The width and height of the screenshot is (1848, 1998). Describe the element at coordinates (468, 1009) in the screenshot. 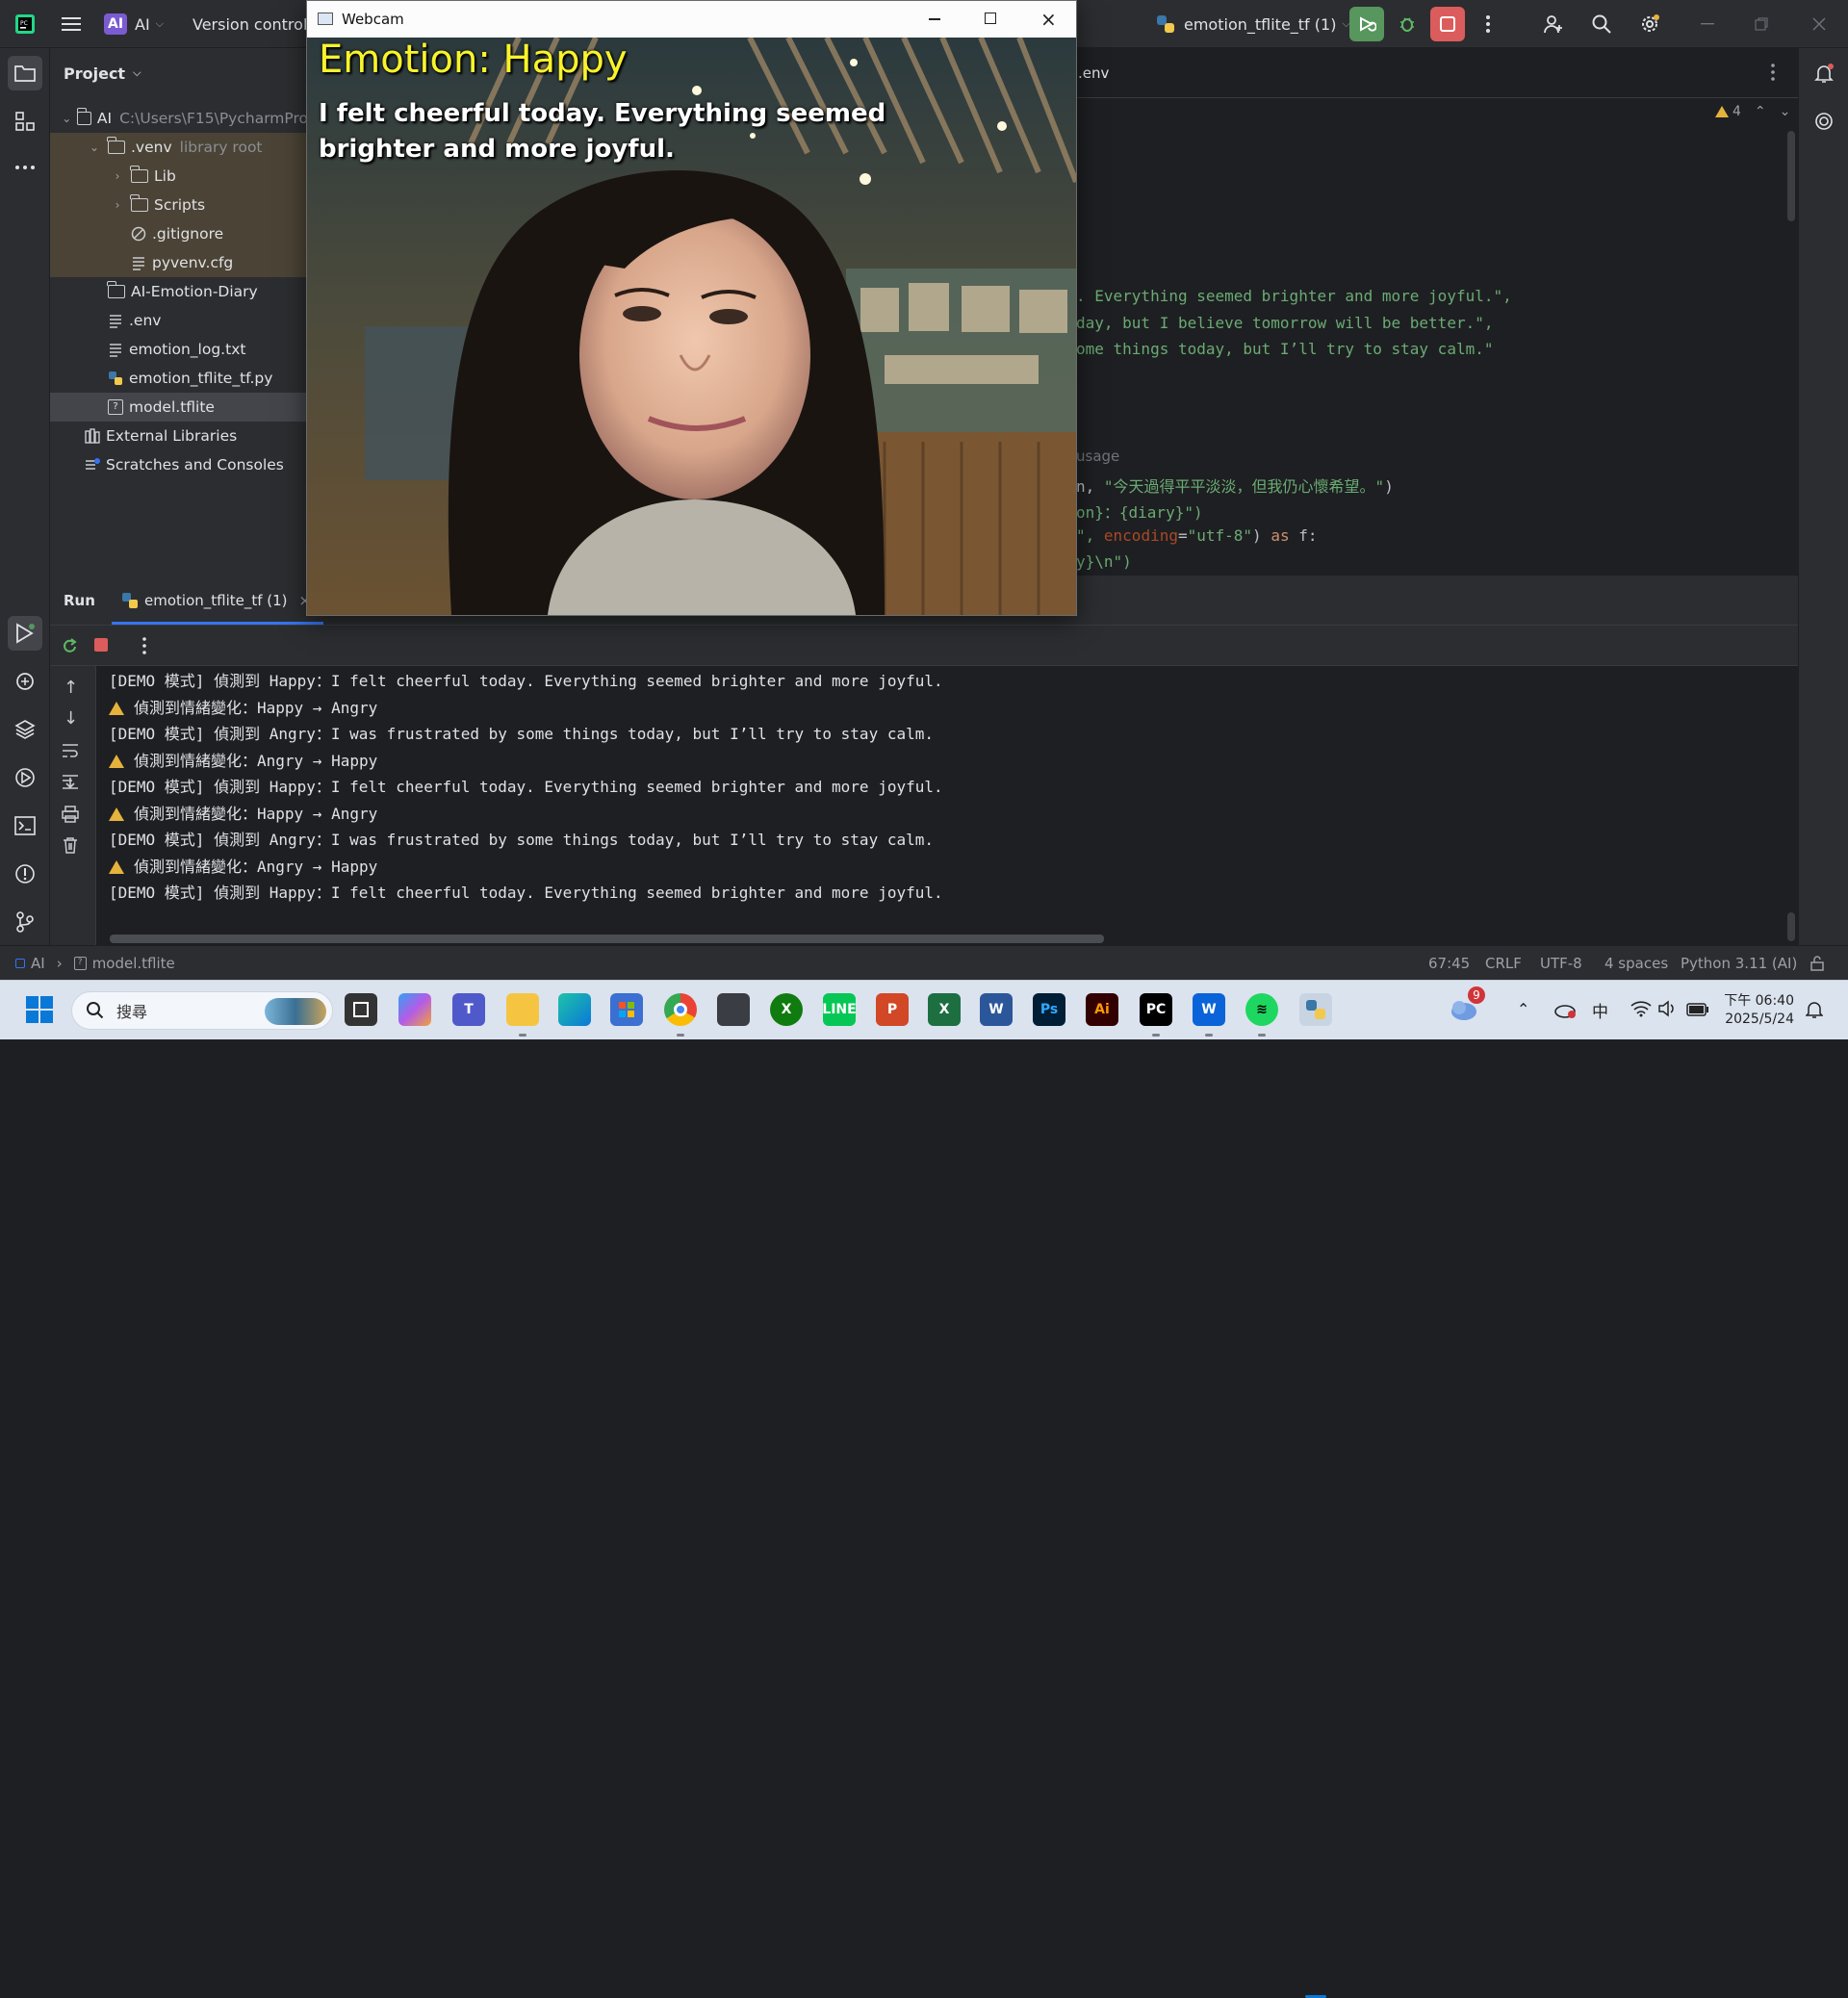

I see `teams-icon: T` at that location.